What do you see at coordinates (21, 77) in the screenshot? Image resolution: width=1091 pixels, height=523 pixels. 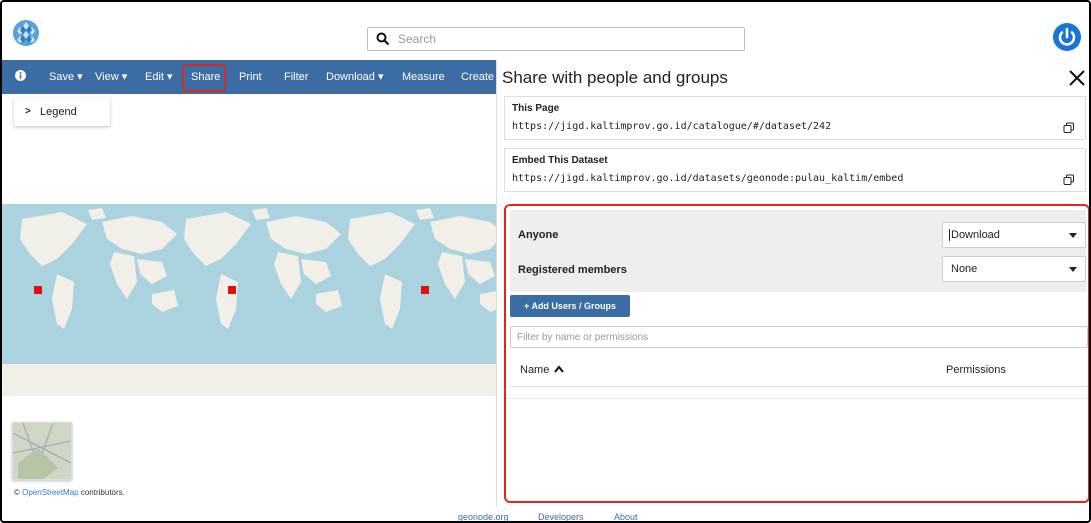 I see `info-icon` at bounding box center [21, 77].